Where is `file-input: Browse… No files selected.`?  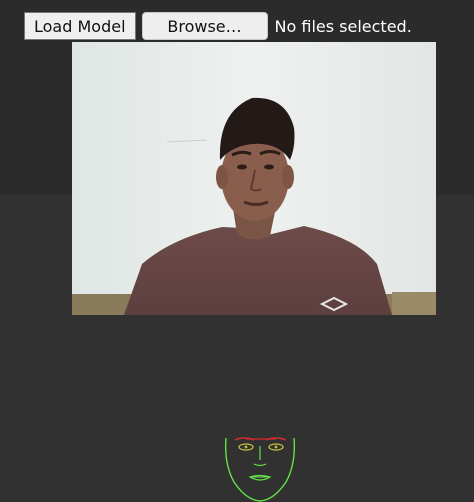 file-input: Browse… No files selected. is located at coordinates (276, 26).